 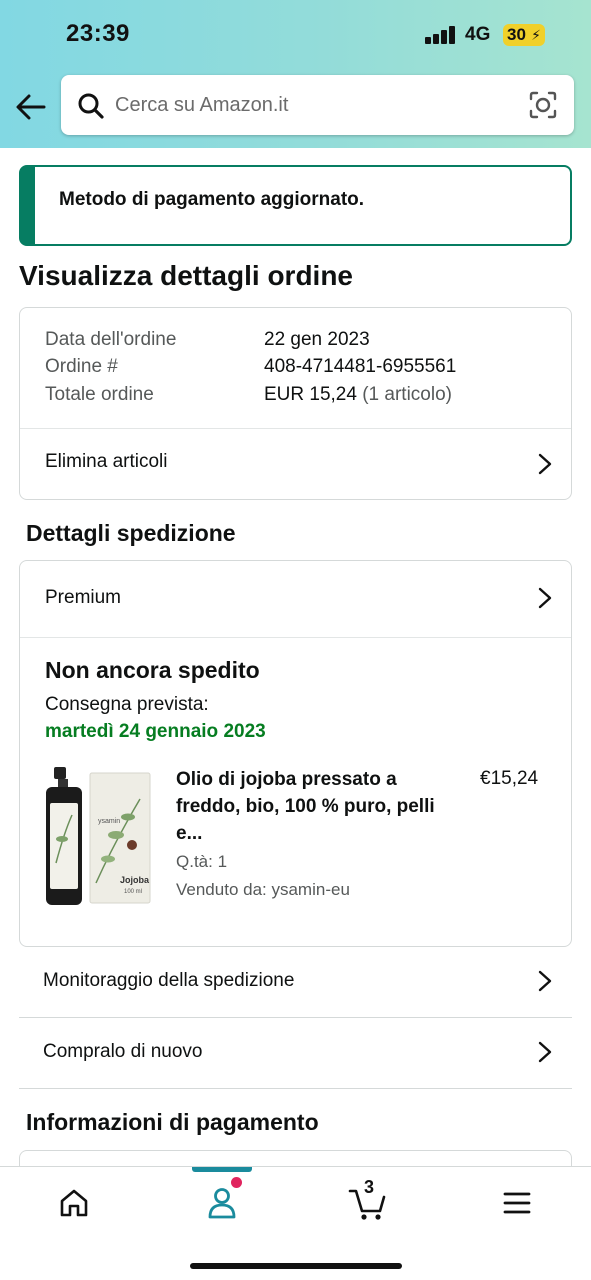 I want to click on app-header: 23:39 4G 30 ⚡, so click(x=295, y=74).